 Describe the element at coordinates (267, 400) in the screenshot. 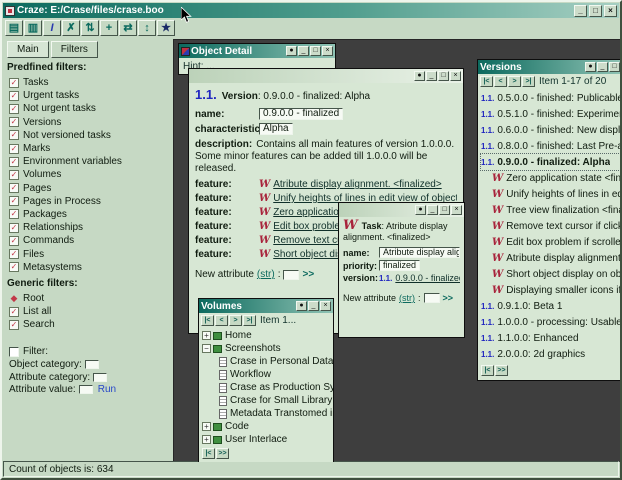

I see `volume-page: Crase for Small Library M` at that location.